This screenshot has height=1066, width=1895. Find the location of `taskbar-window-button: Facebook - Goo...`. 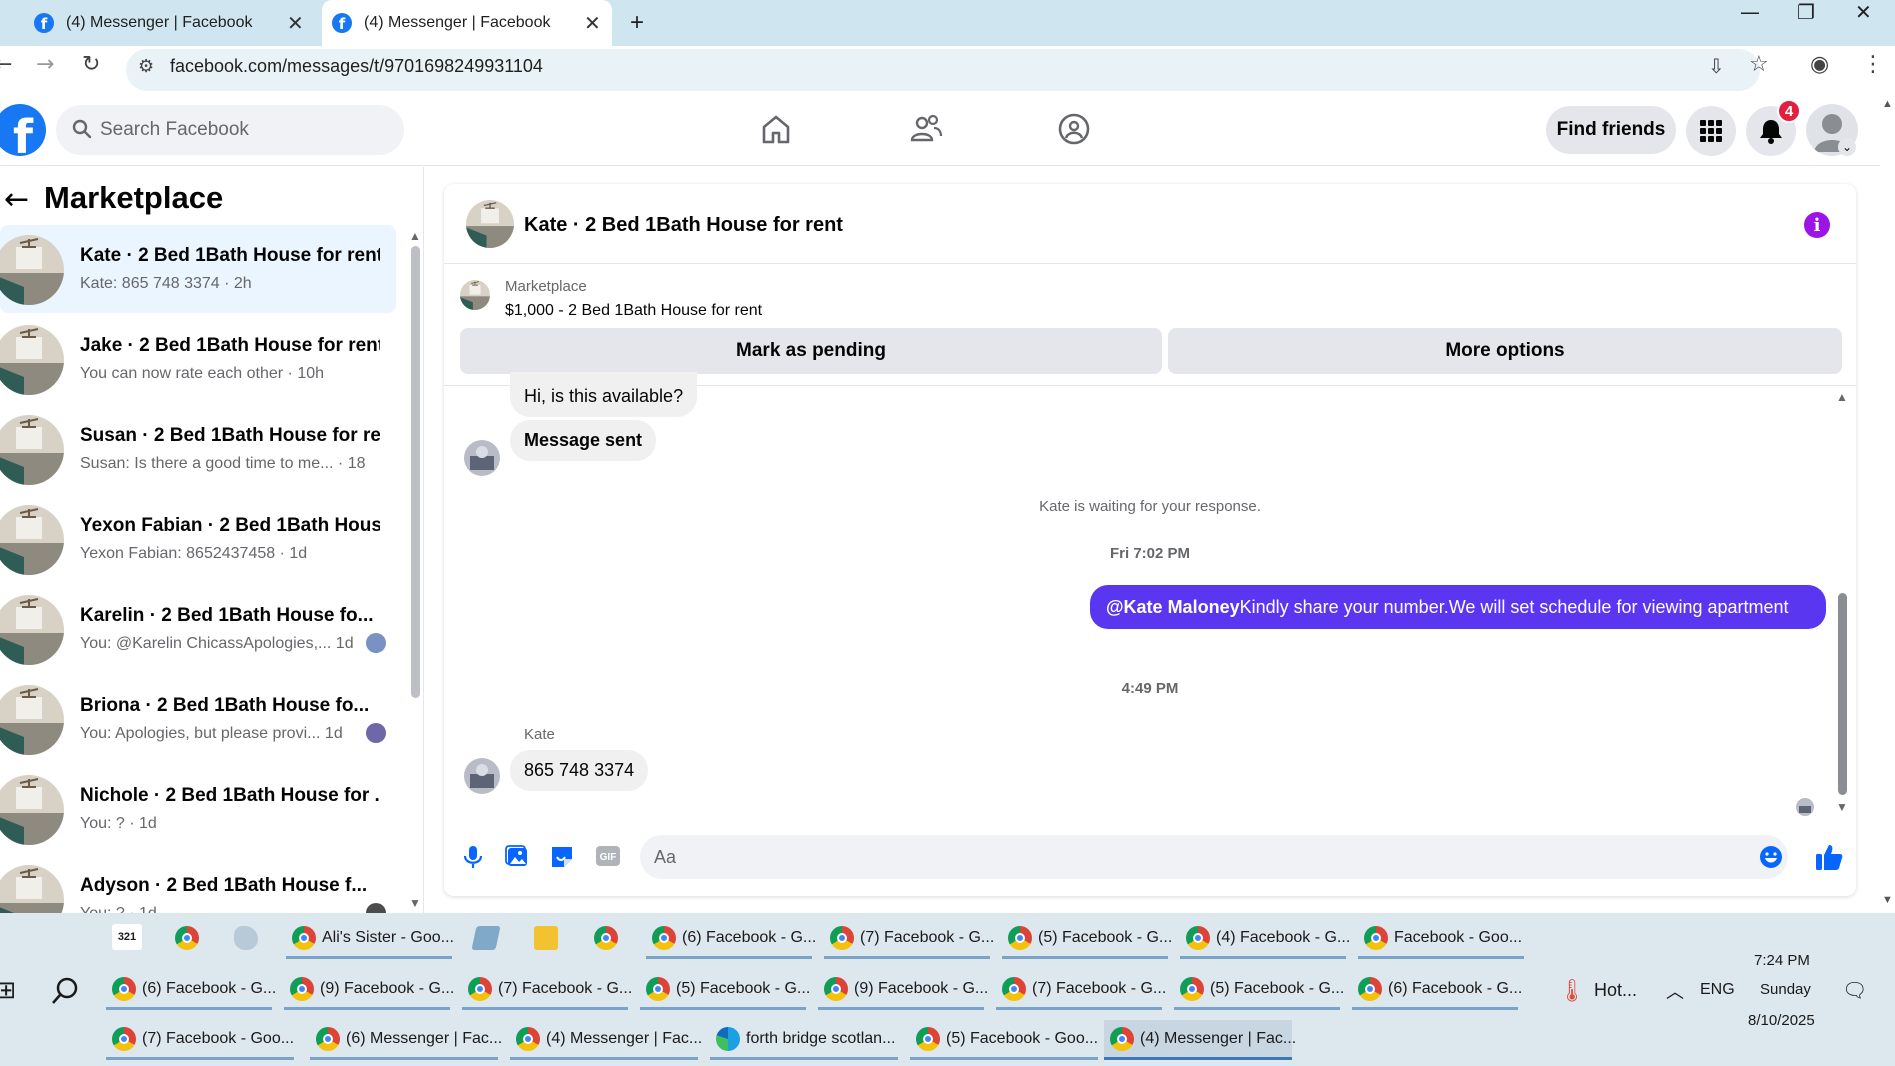

taskbar-window-button: Facebook - Goo... is located at coordinates (1441, 939).